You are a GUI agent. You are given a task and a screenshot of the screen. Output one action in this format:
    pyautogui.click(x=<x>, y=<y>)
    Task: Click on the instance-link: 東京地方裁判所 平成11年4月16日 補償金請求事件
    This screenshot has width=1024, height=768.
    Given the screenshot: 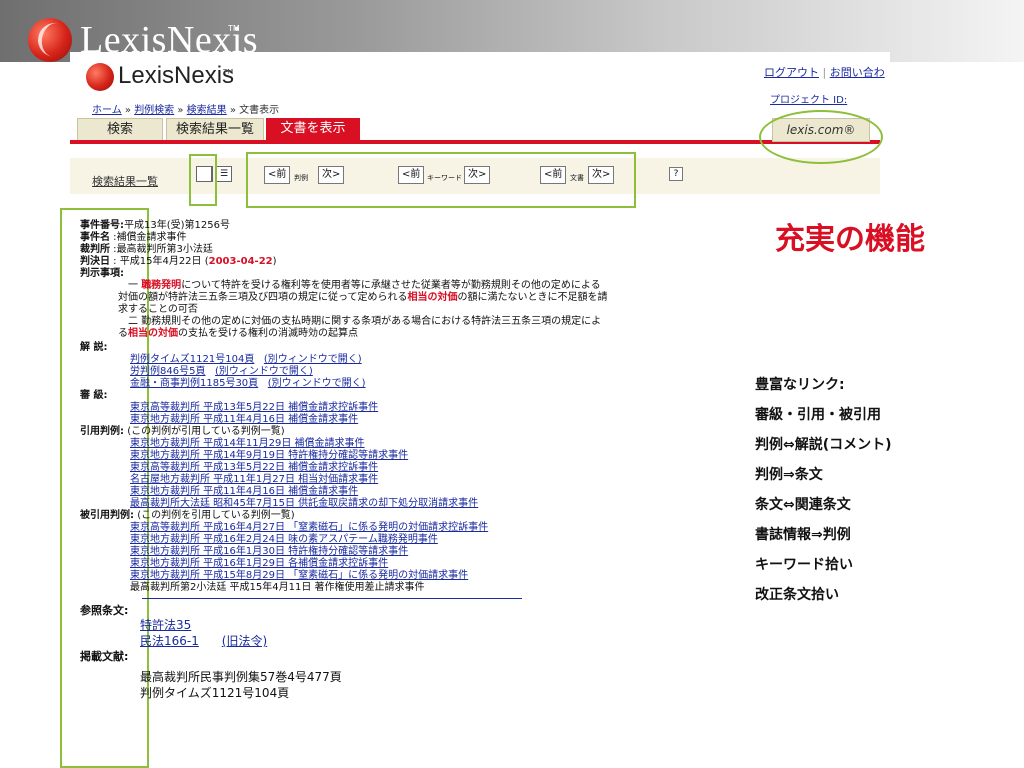 What is the action you would take?
    pyautogui.click(x=244, y=419)
    